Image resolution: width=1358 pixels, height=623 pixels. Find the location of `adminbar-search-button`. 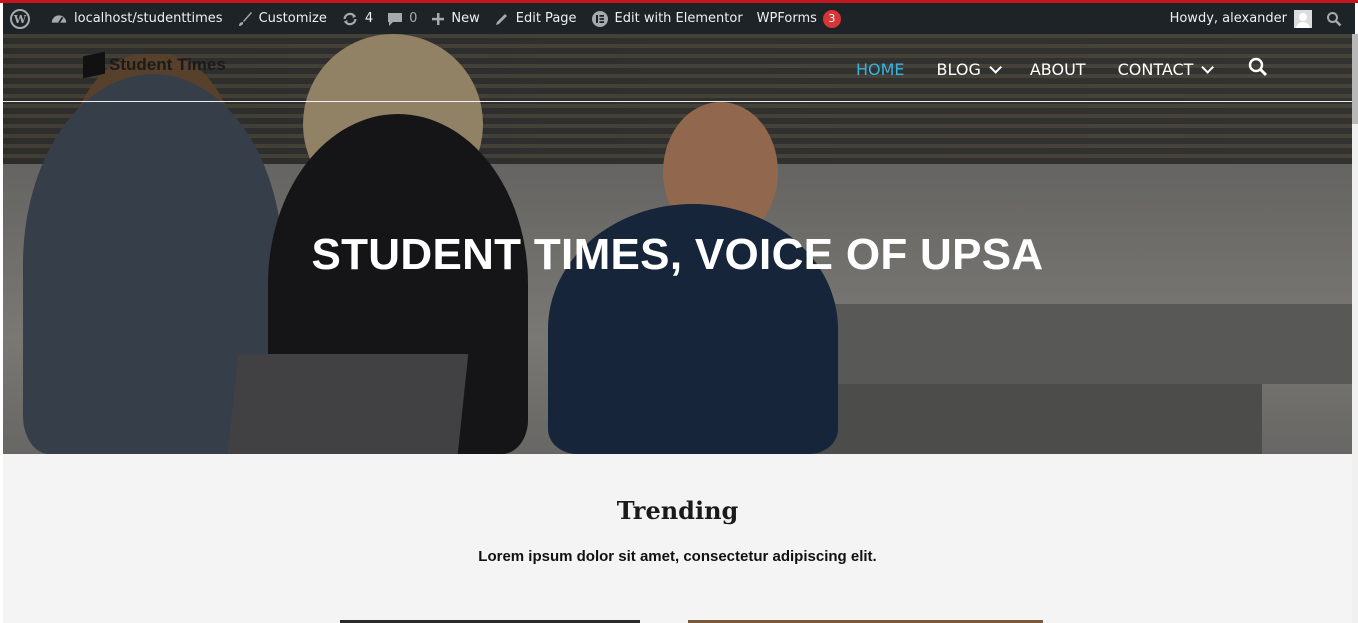

adminbar-search-button is located at coordinates (1337, 18).